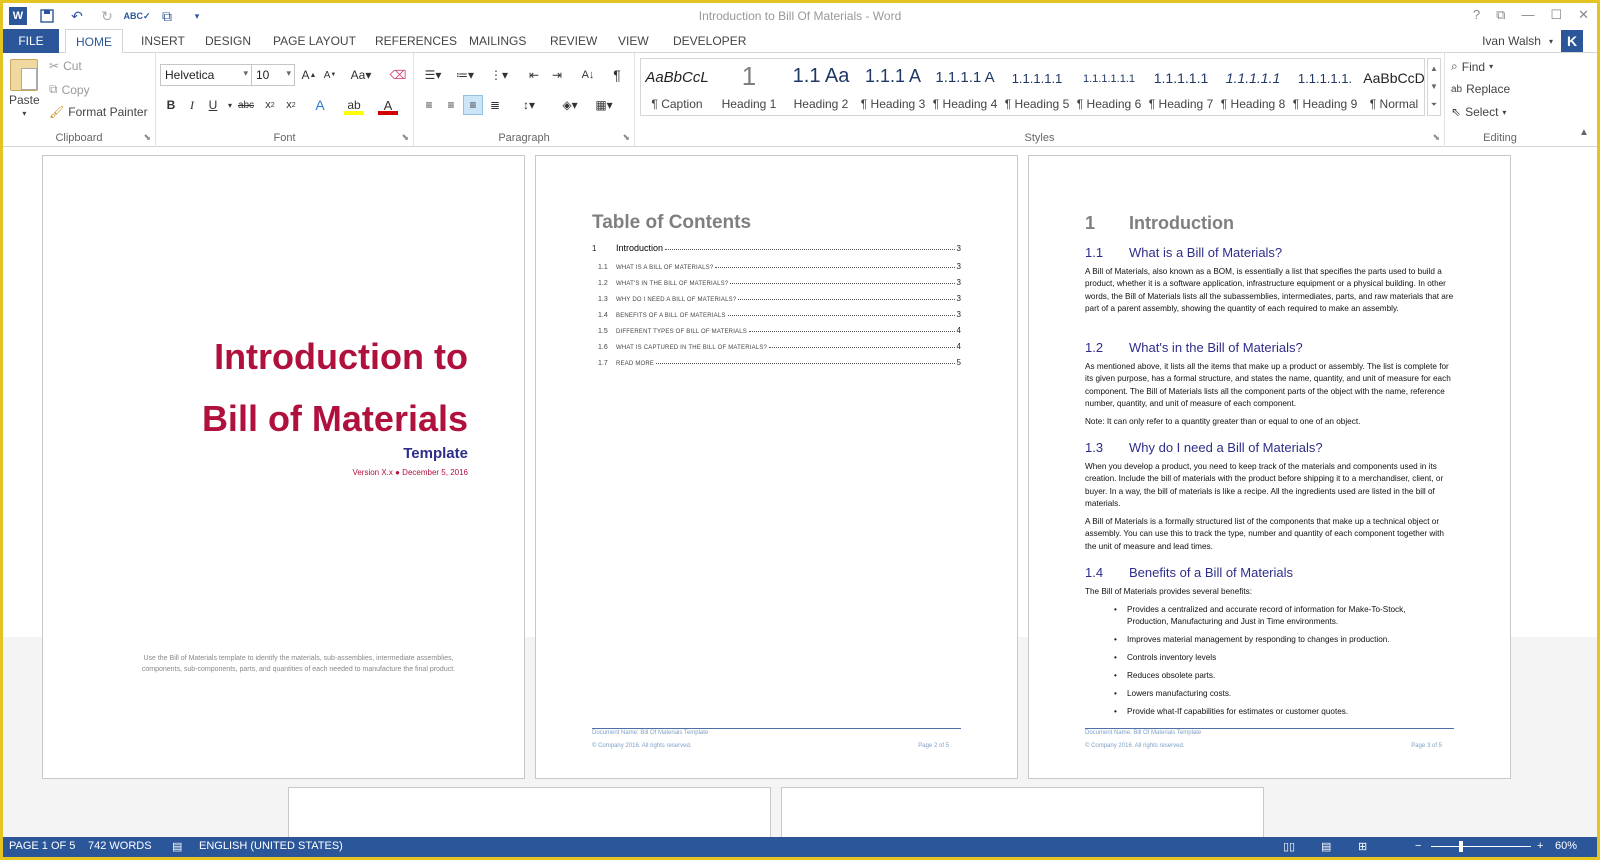  I want to click on toc-entry: 1.3 Why do I need a Bill of Materials? 3, so click(776, 296).